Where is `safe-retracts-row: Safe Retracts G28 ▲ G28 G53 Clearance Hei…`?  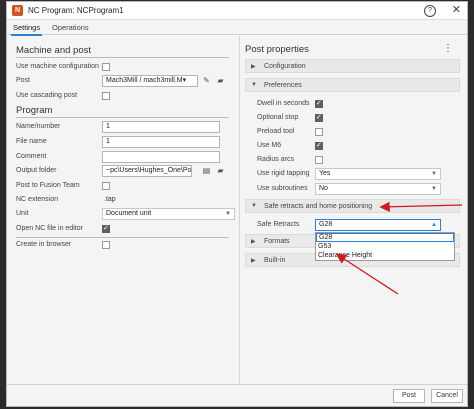
safe-retracts-row: Safe Retracts G28 ▲ G28 G53 Clearance Hei… is located at coordinates (357, 240).